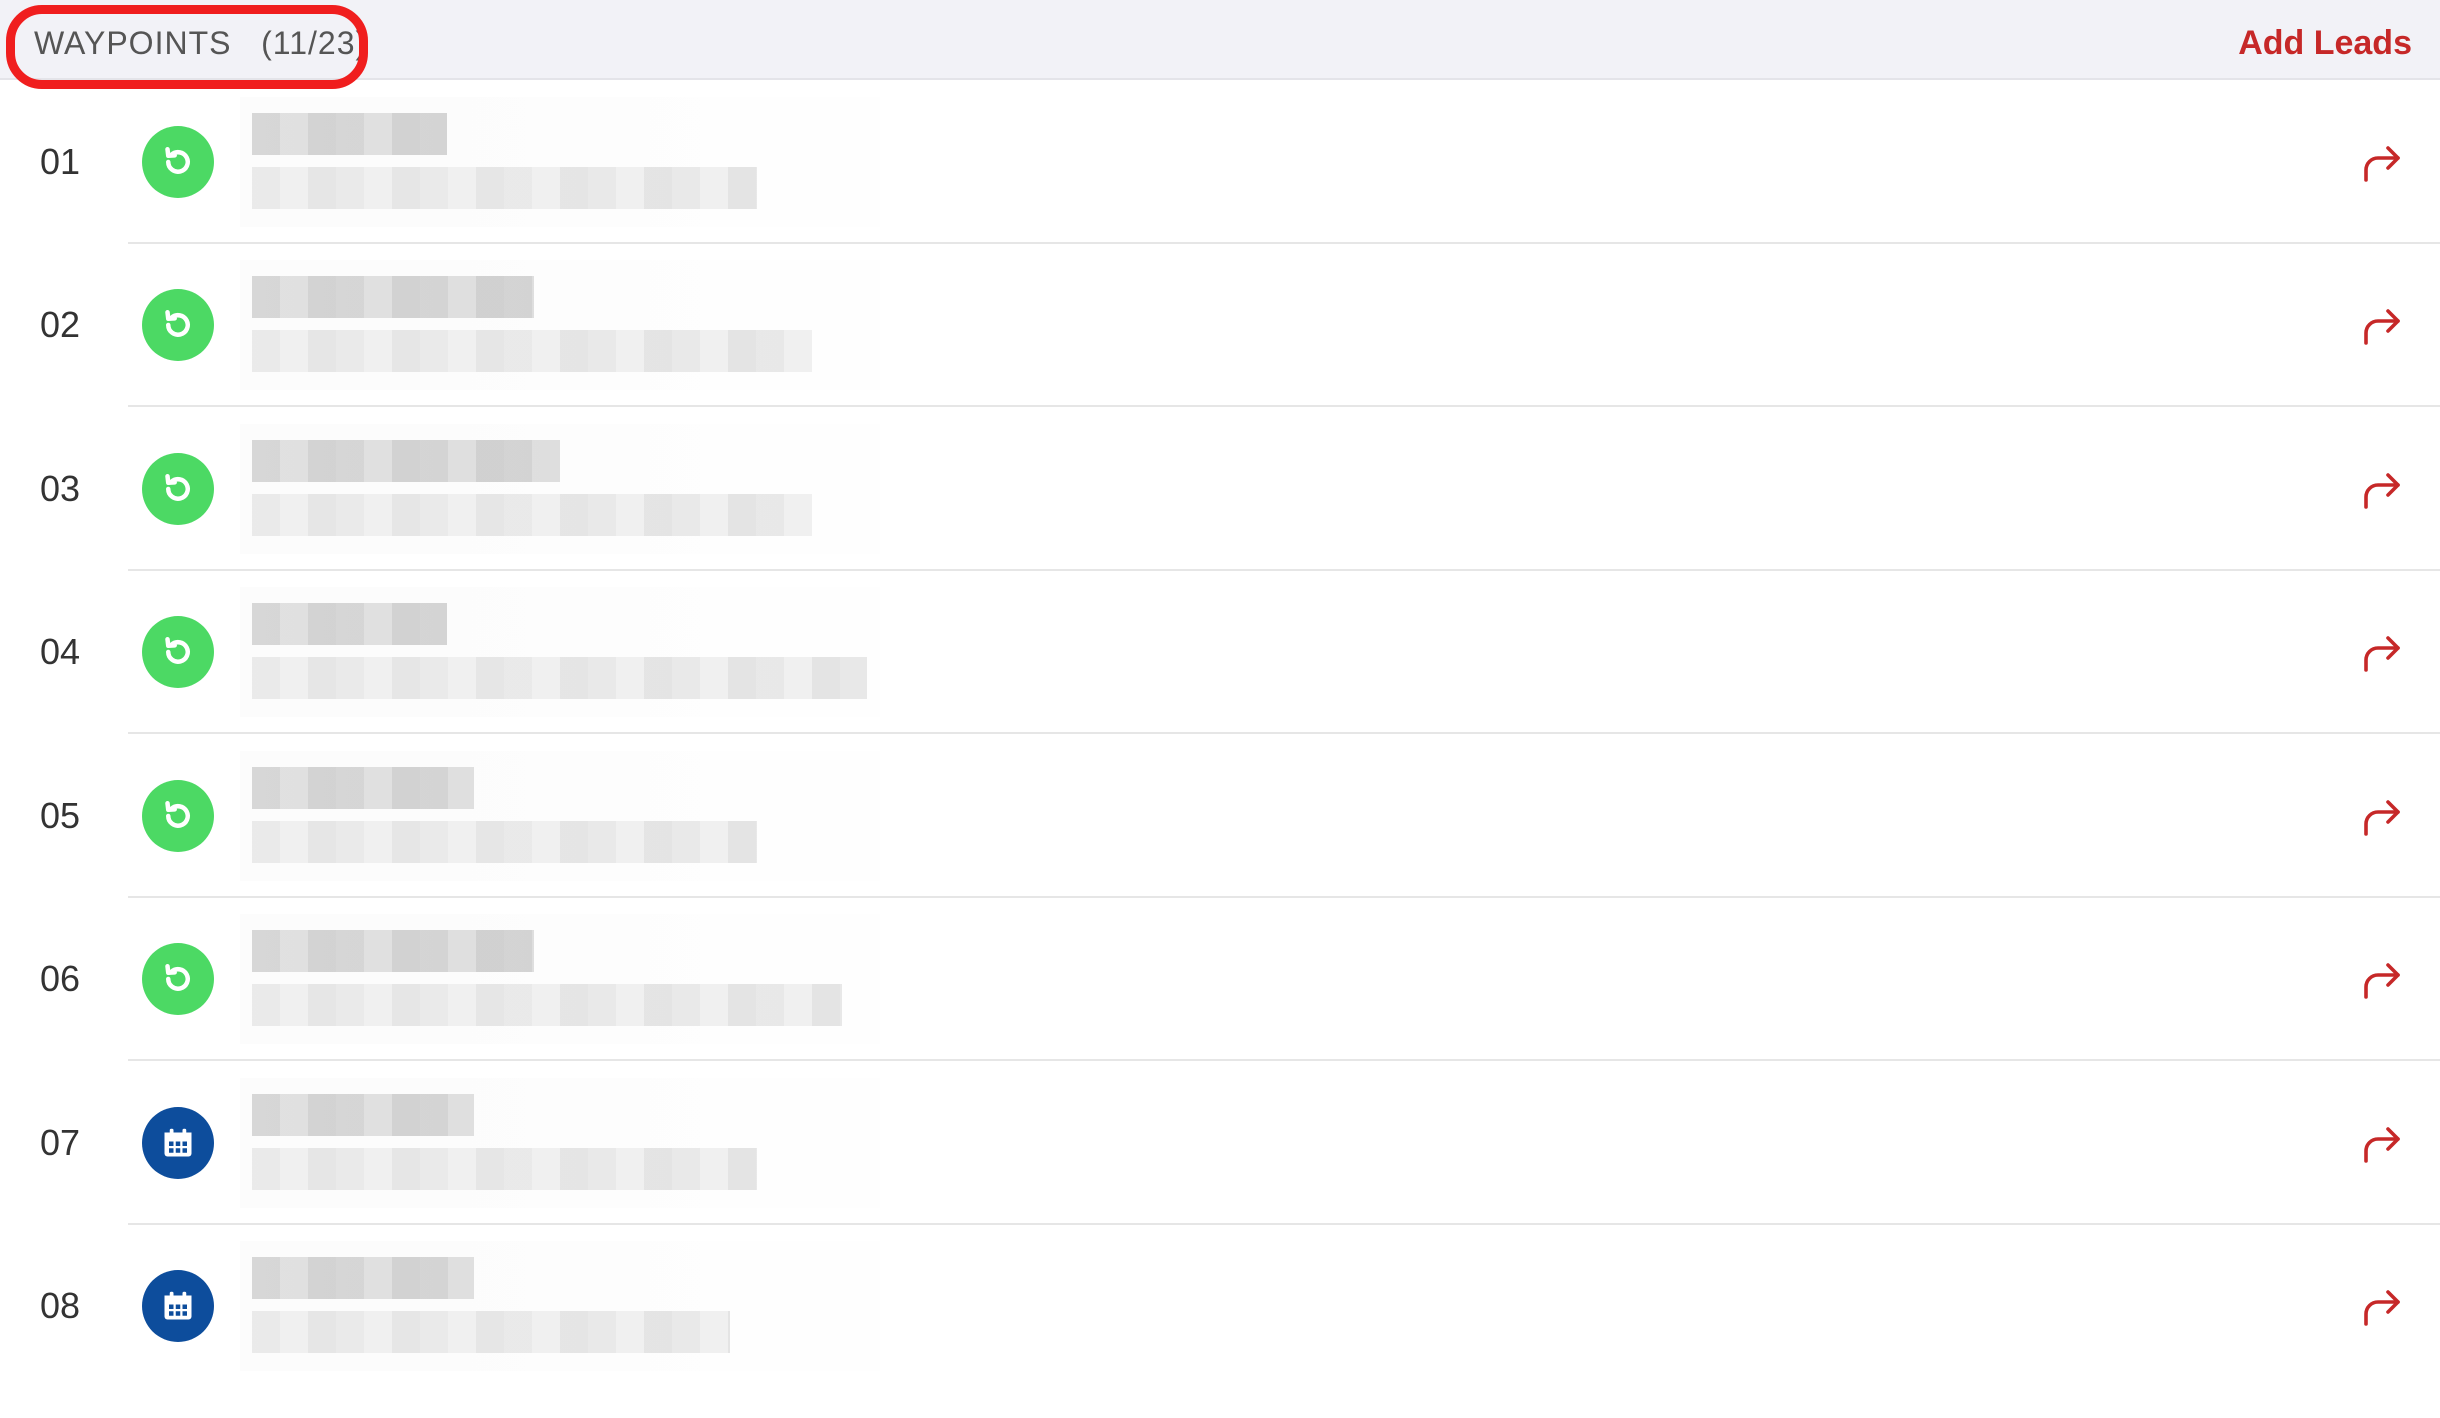 Image resolution: width=2440 pixels, height=1418 pixels. I want to click on waypoints-header: WAYPOINTS (11/23) Add Leads, so click(1220, 44).